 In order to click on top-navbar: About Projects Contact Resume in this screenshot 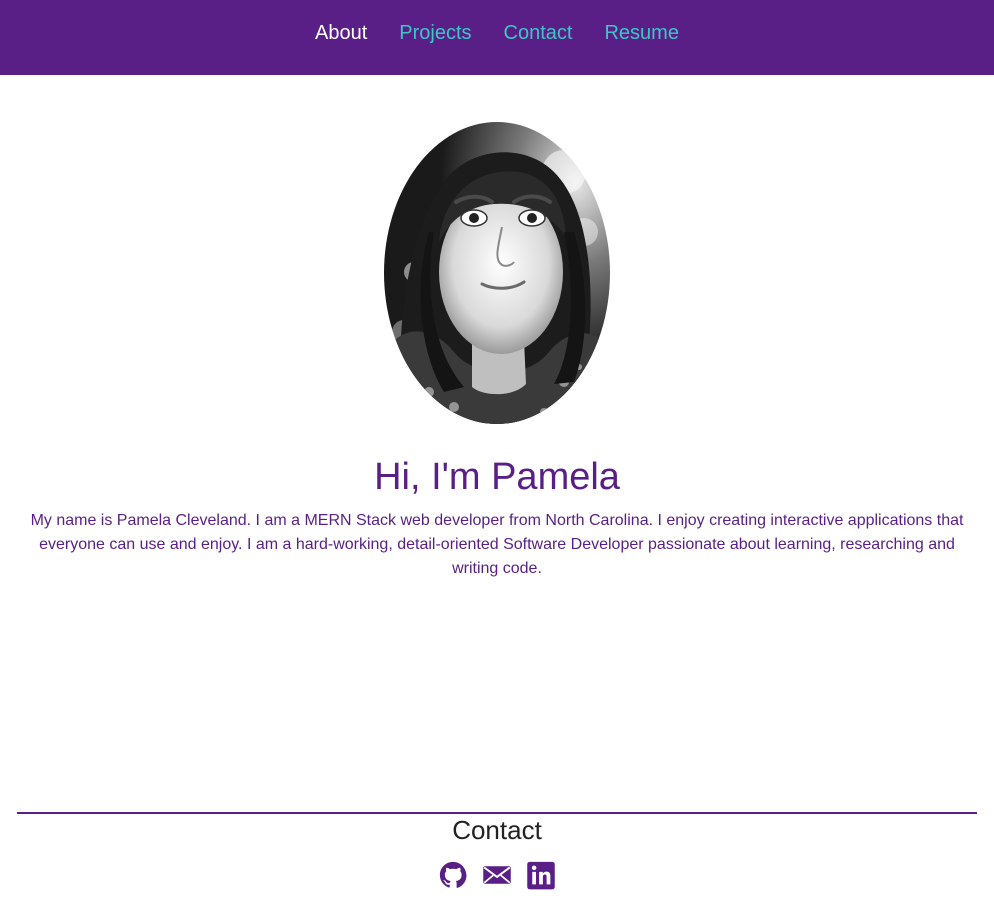, I will do `click(497, 37)`.